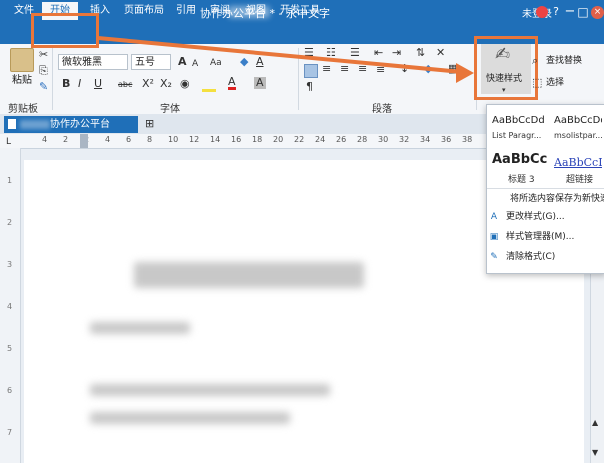  I want to click on arrow-head, so click(465, 73).